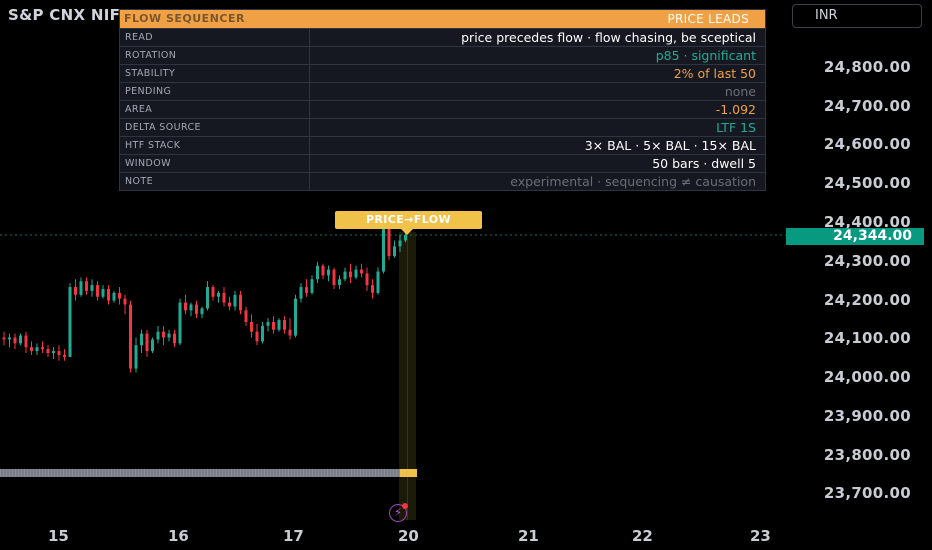  Describe the element at coordinates (633, 181) in the screenshot. I see `flow-row-value: experimental · sequencing ≠ causation` at that location.